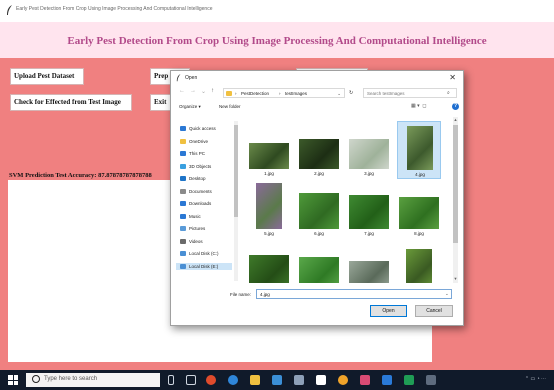 The width and height of the screenshot is (554, 390). I want to click on file-thumbnail: 8.jpg, so click(419, 210).